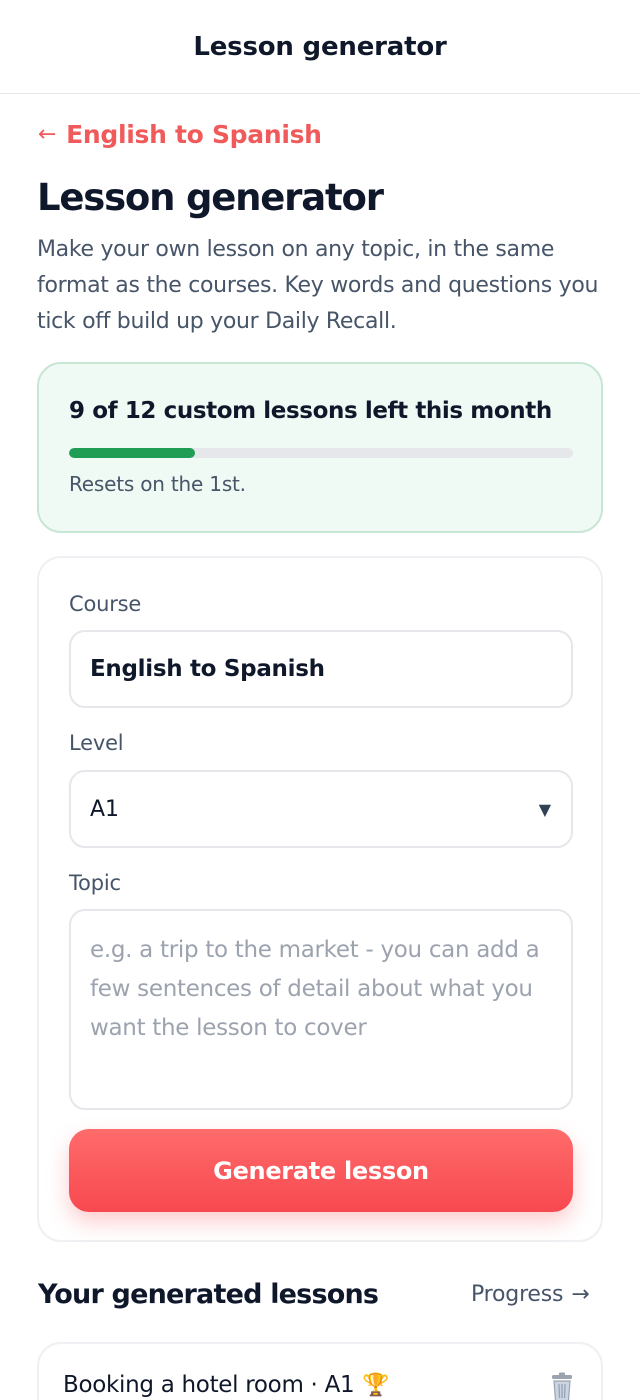 This screenshot has height=1400, width=640. I want to click on lesson-item: Booking a hotel room · A1 🏆, so click(320, 1371).